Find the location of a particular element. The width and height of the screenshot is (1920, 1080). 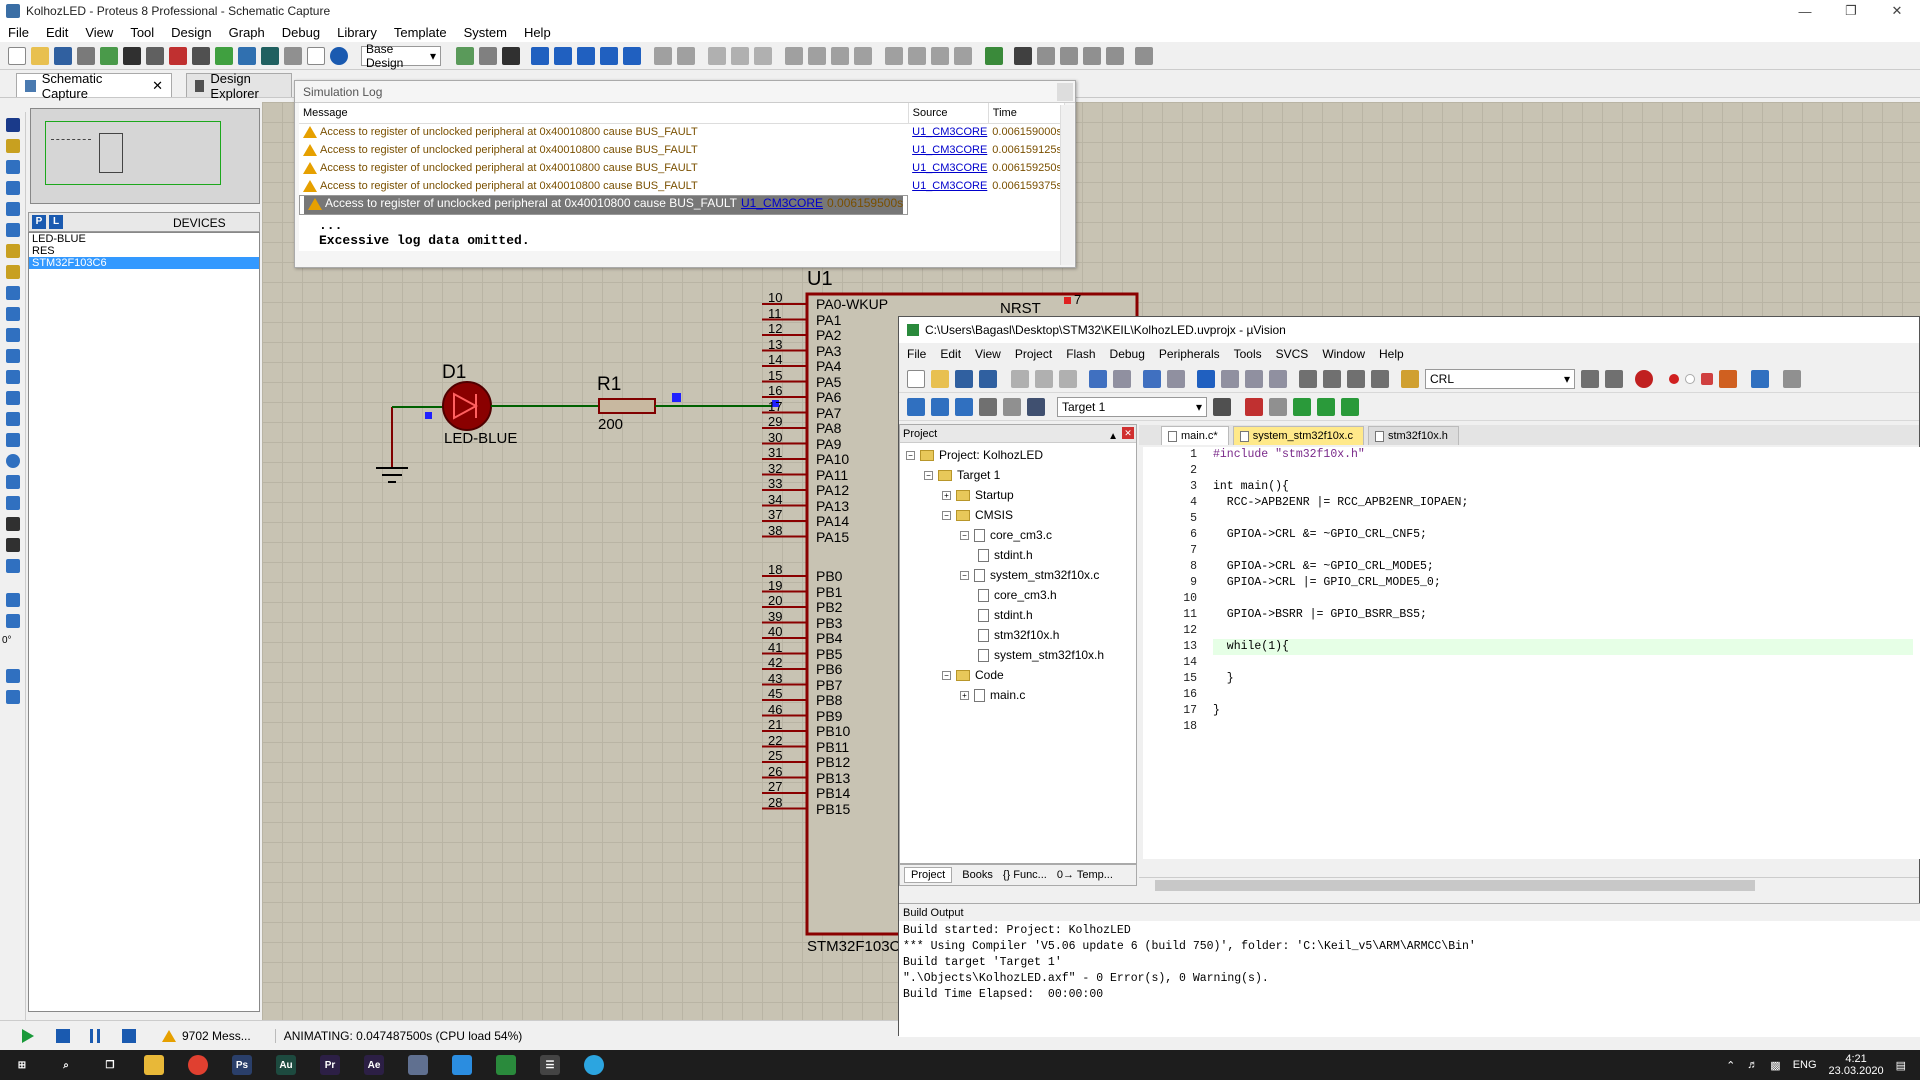

comment-icon is located at coordinates (1356, 378).